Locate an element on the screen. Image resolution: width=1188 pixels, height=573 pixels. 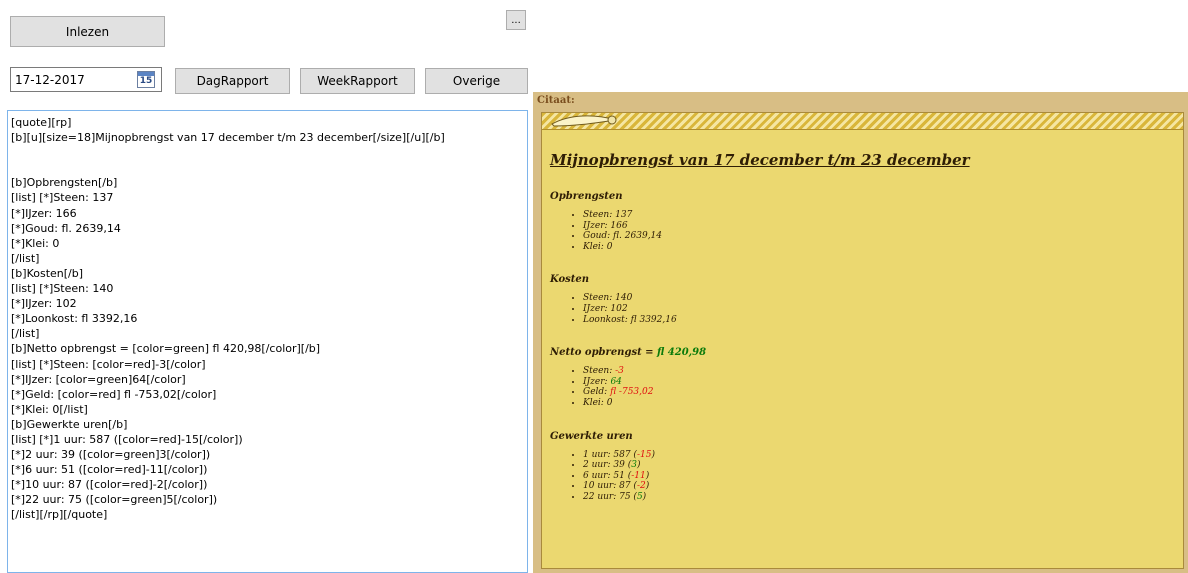
list-item: 1 uur: 587 (-15) is located at coordinates (879, 455).